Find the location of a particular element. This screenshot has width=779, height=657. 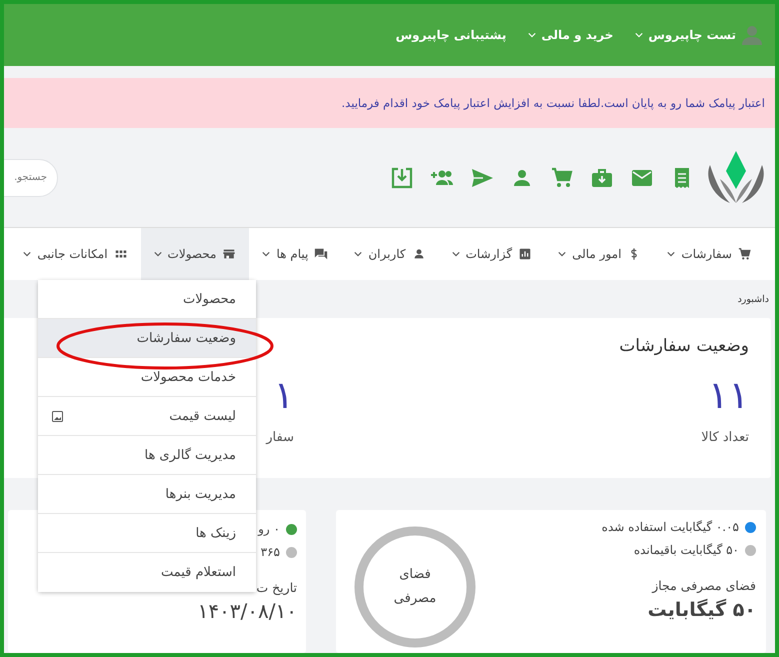

menu-item: استعلام قیمت is located at coordinates (147, 572).